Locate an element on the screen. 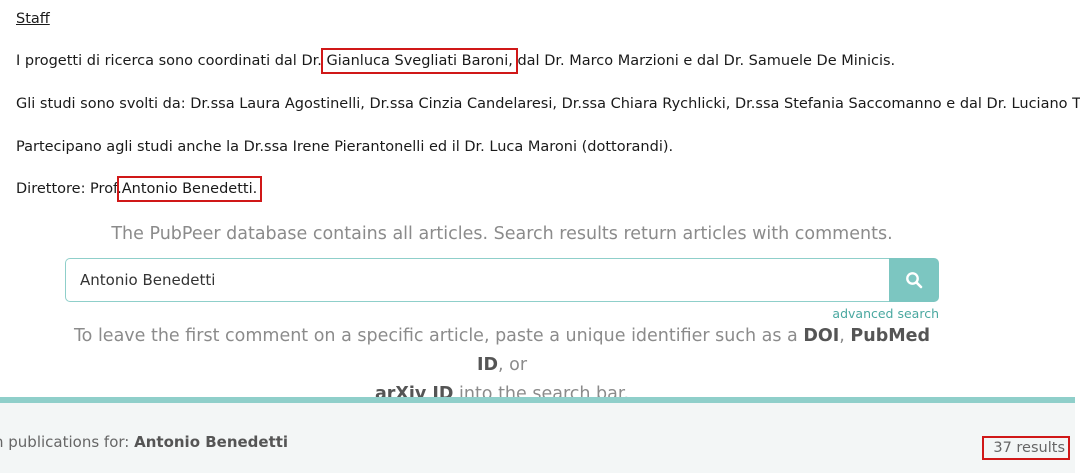 The height and width of the screenshot is (473, 1080). hint-sep-2: , or is located at coordinates (513, 365).